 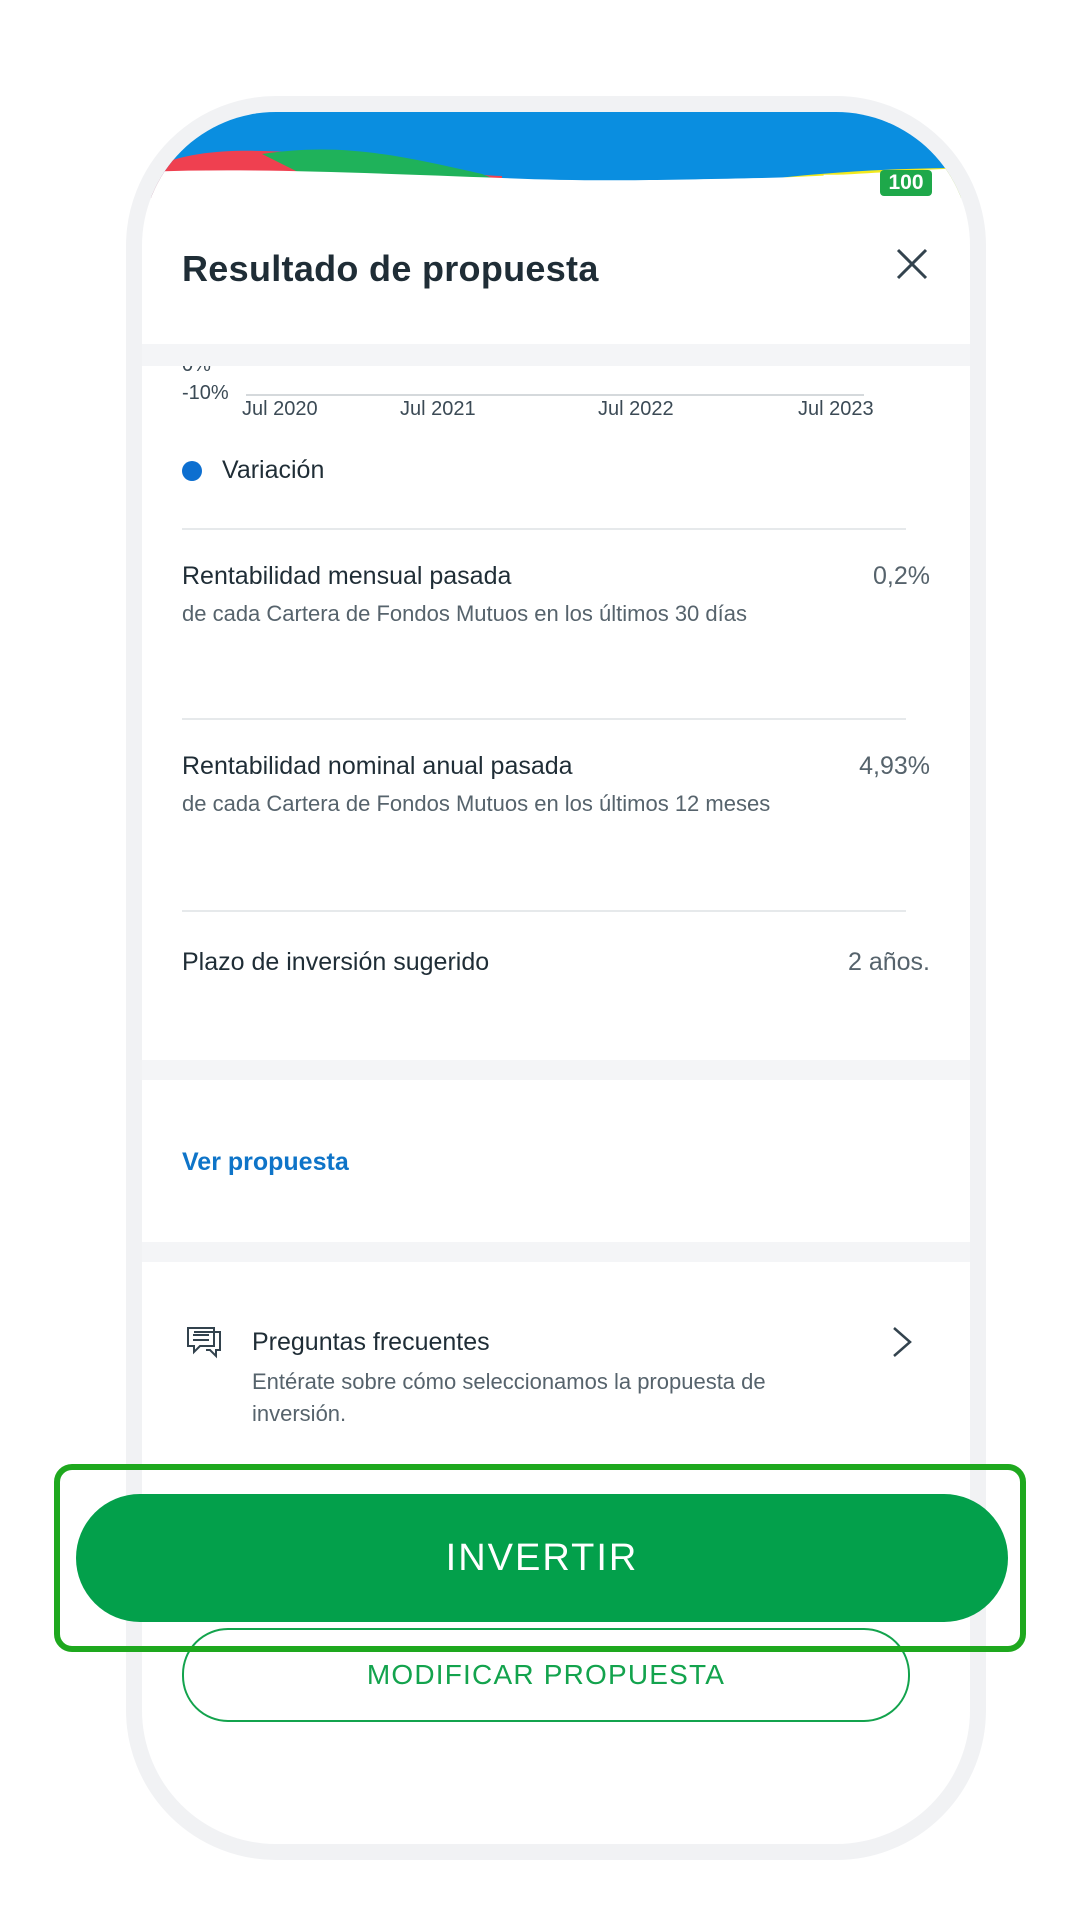 What do you see at coordinates (556, 155) in the screenshot?
I see `status-bar: ▂▄▆ ◠ 100` at bounding box center [556, 155].